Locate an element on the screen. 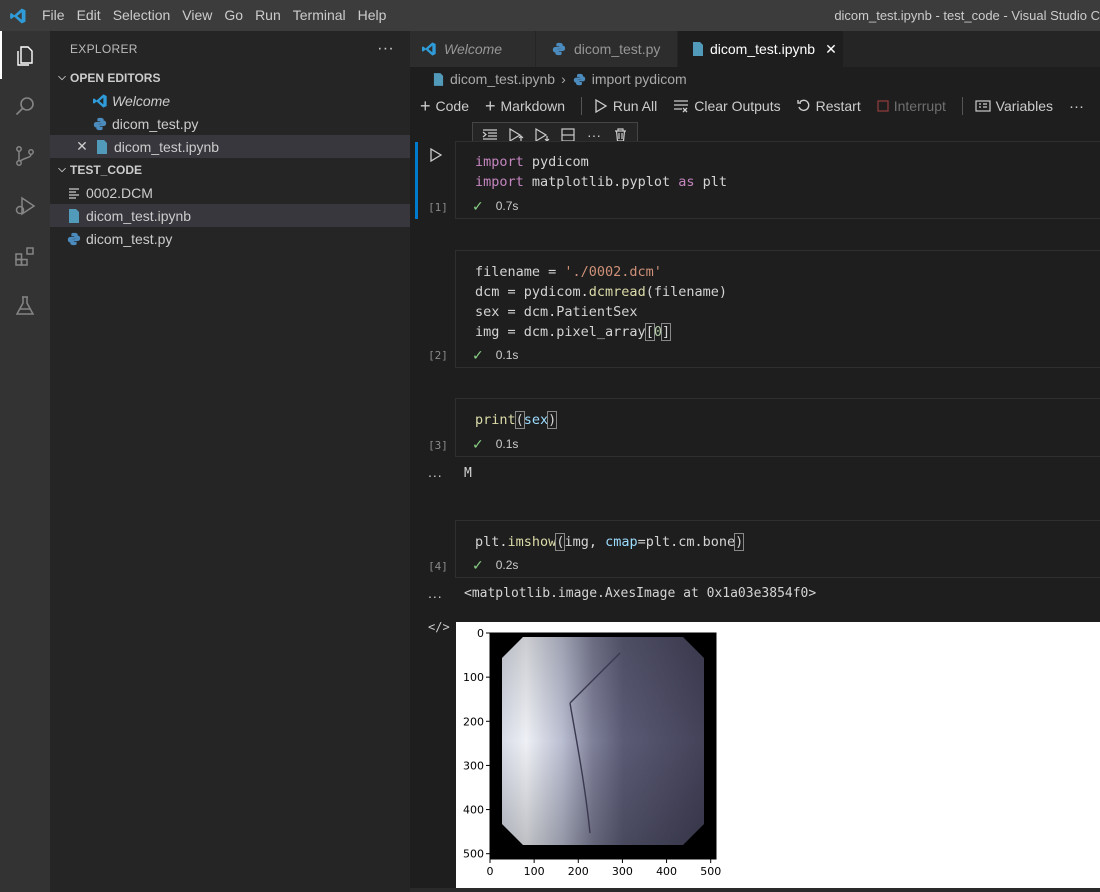 The width and height of the screenshot is (1100, 892). run-all-label: Run All is located at coordinates (635, 106).